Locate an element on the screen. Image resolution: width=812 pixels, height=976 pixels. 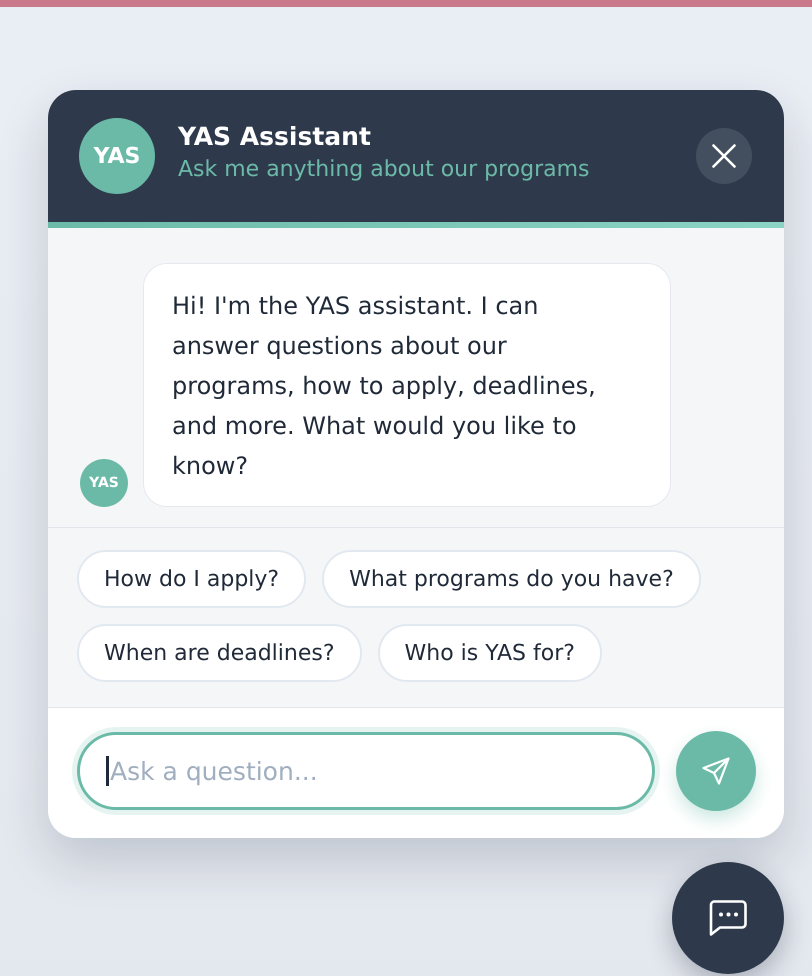
suggestion-chip: Who is YAS for? is located at coordinates (490, 653).